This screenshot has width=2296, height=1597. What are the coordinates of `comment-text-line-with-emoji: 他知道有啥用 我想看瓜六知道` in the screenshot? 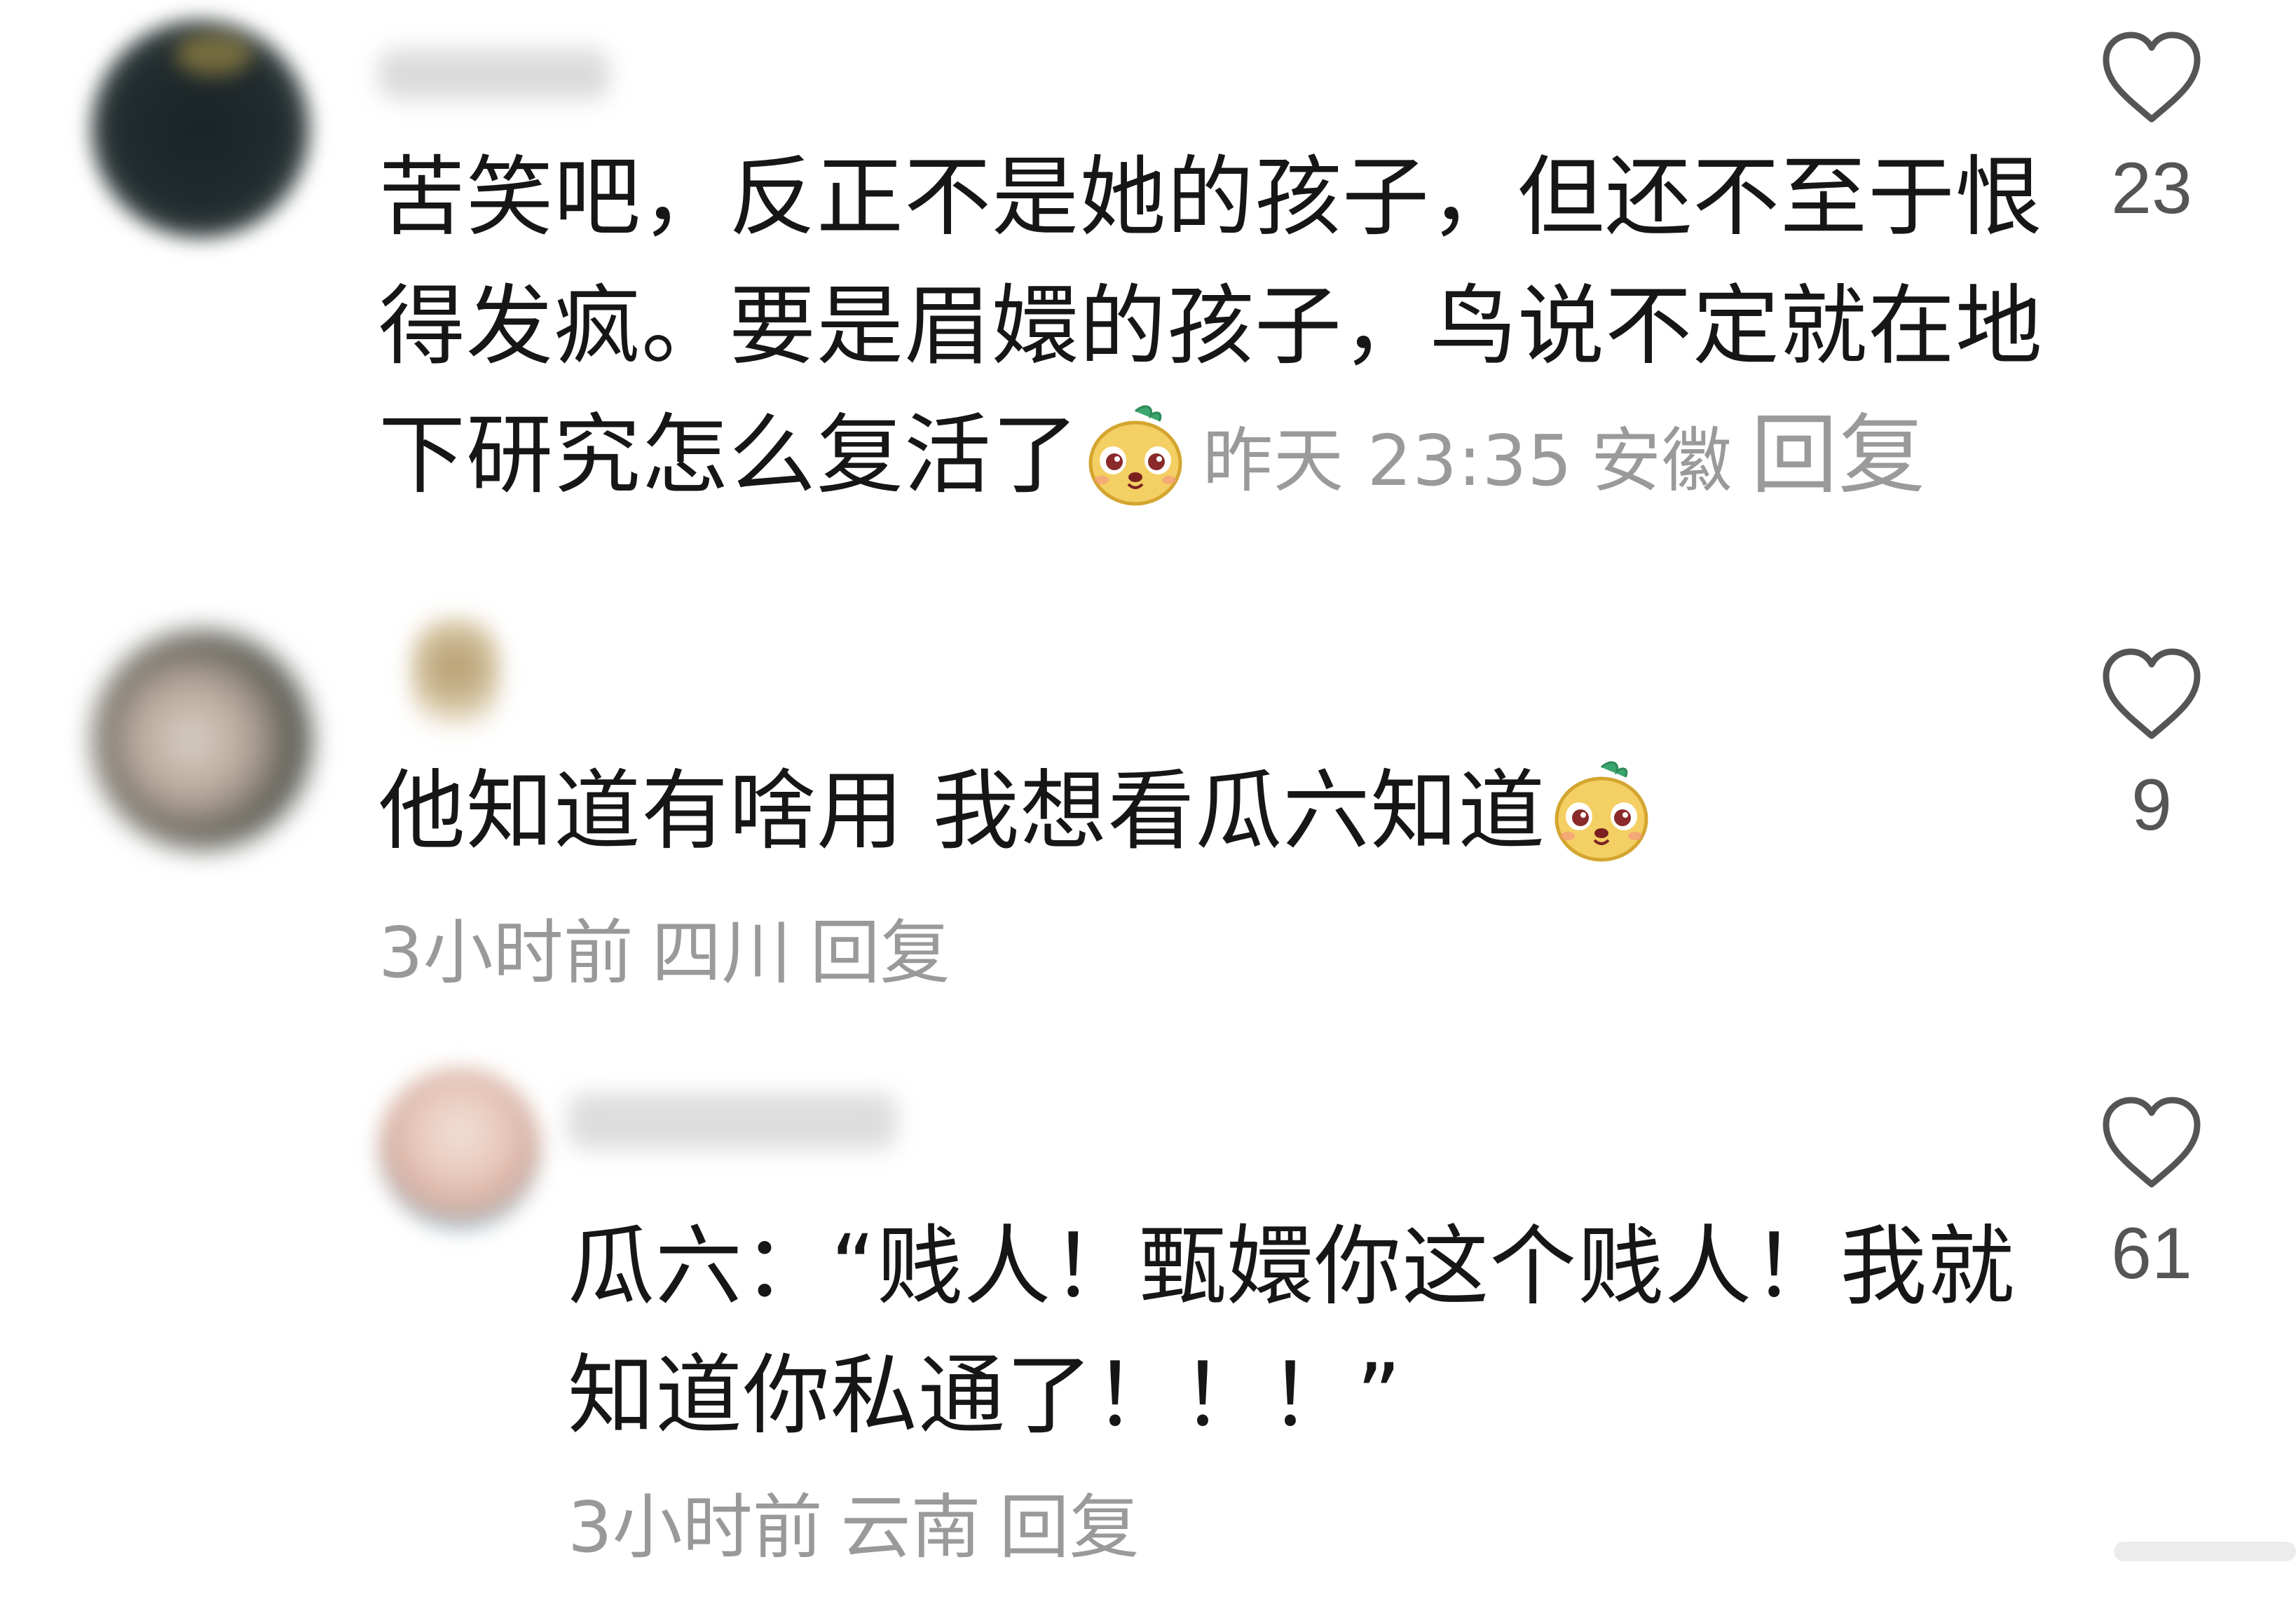 It's located at (1014, 811).